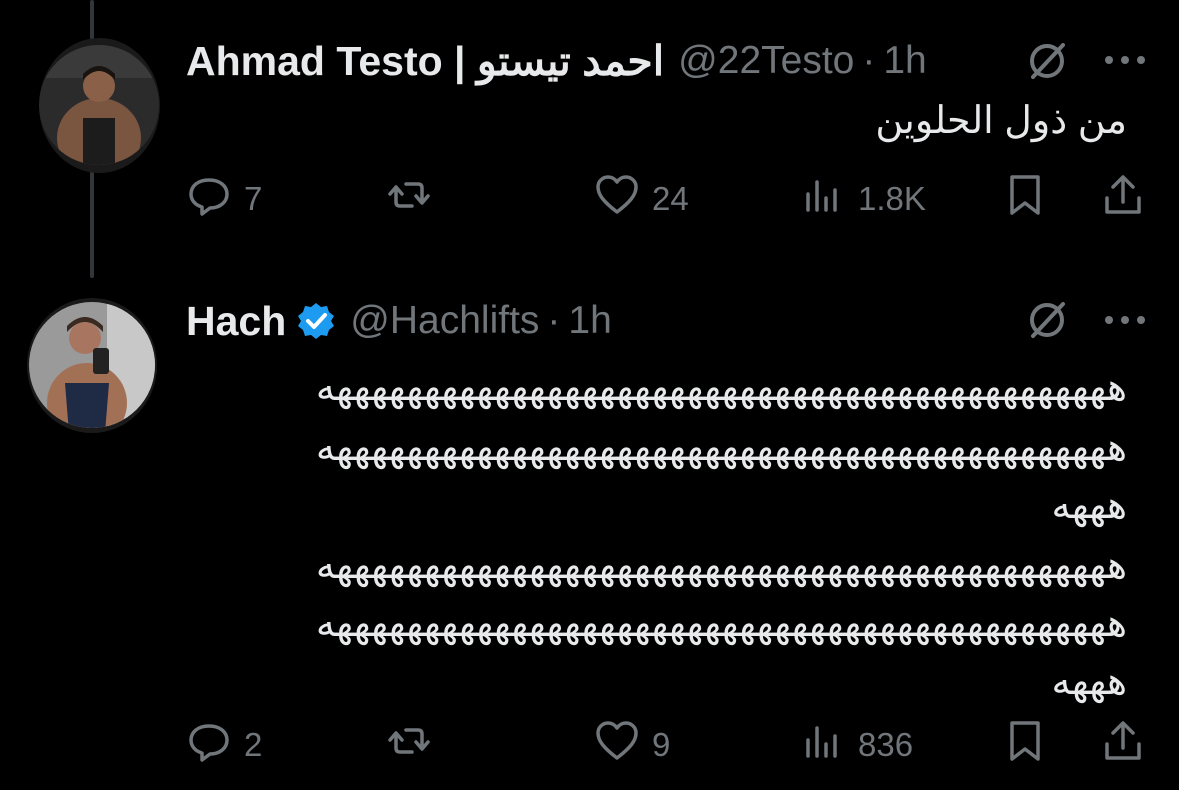 The image size is (1179, 790). I want to click on tweet-header: Hach @Hachlifts · 1h, so click(399, 321).